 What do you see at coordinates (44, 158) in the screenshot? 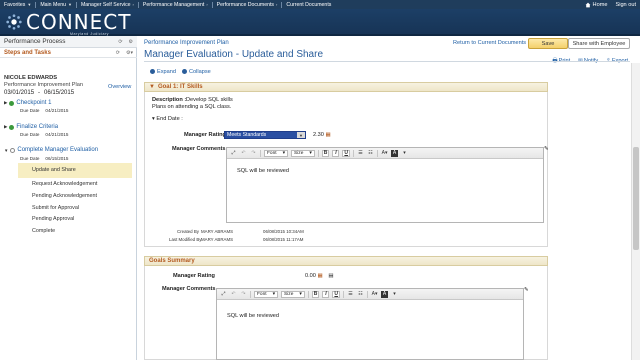
I see `step-due: Due Date 06/15/2015` at bounding box center [44, 158].